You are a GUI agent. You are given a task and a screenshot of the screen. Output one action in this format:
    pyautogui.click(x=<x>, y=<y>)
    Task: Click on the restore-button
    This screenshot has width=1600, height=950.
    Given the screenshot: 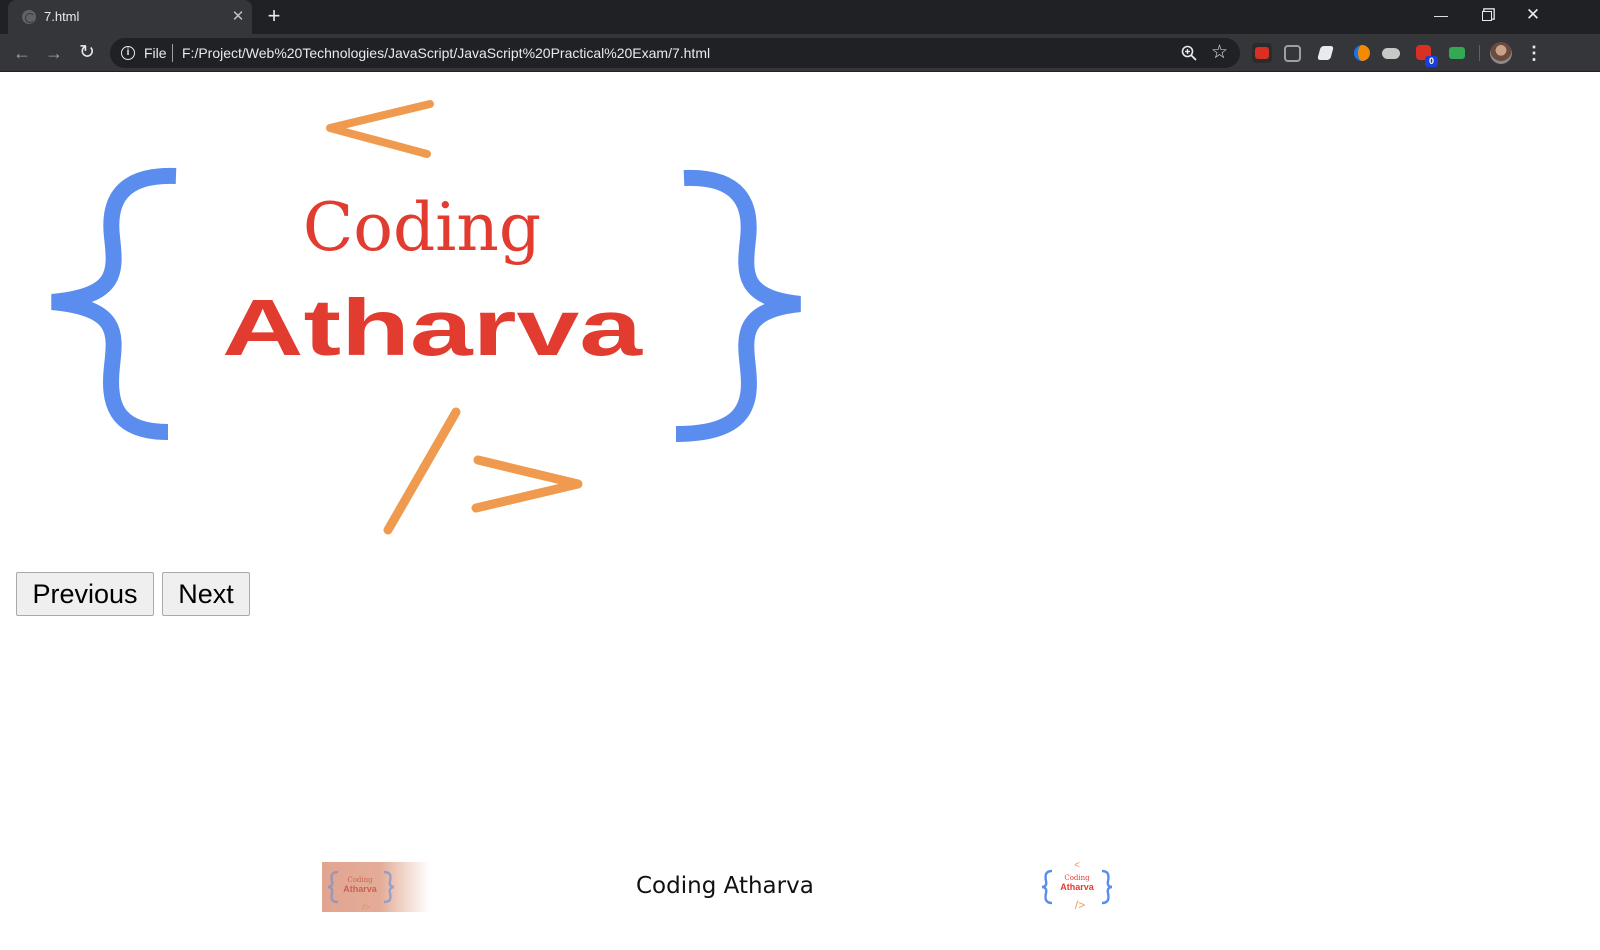 What is the action you would take?
    pyautogui.click(x=1487, y=15)
    